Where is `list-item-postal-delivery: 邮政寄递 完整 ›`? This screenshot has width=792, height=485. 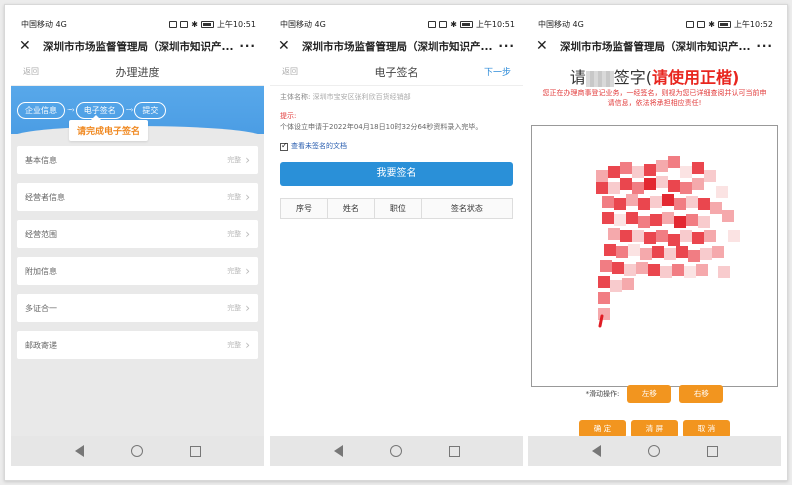 list-item-postal-delivery: 邮政寄递 完整 › is located at coordinates (137, 345).